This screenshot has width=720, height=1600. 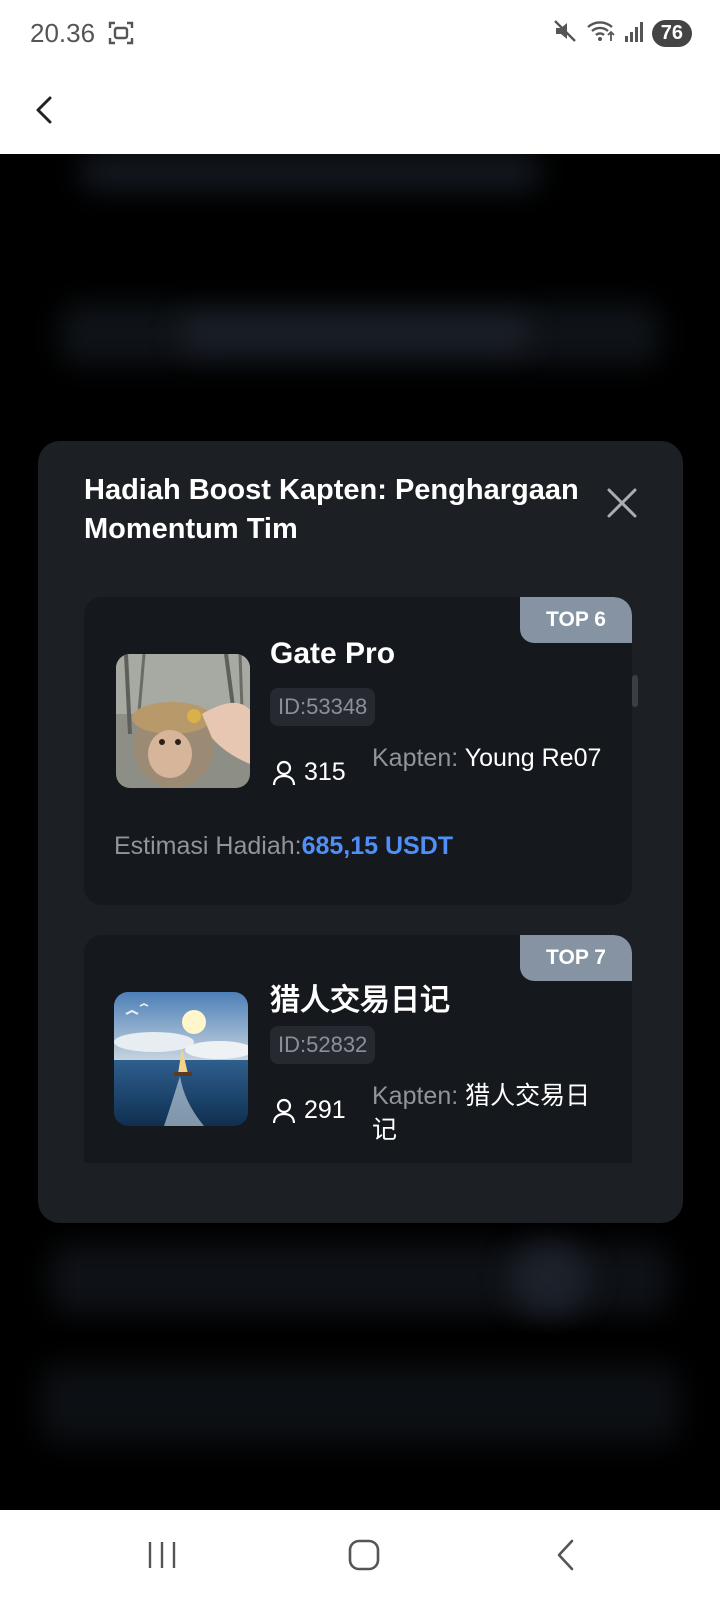 I want to click on team-name: Gate Pro, so click(x=333, y=653).